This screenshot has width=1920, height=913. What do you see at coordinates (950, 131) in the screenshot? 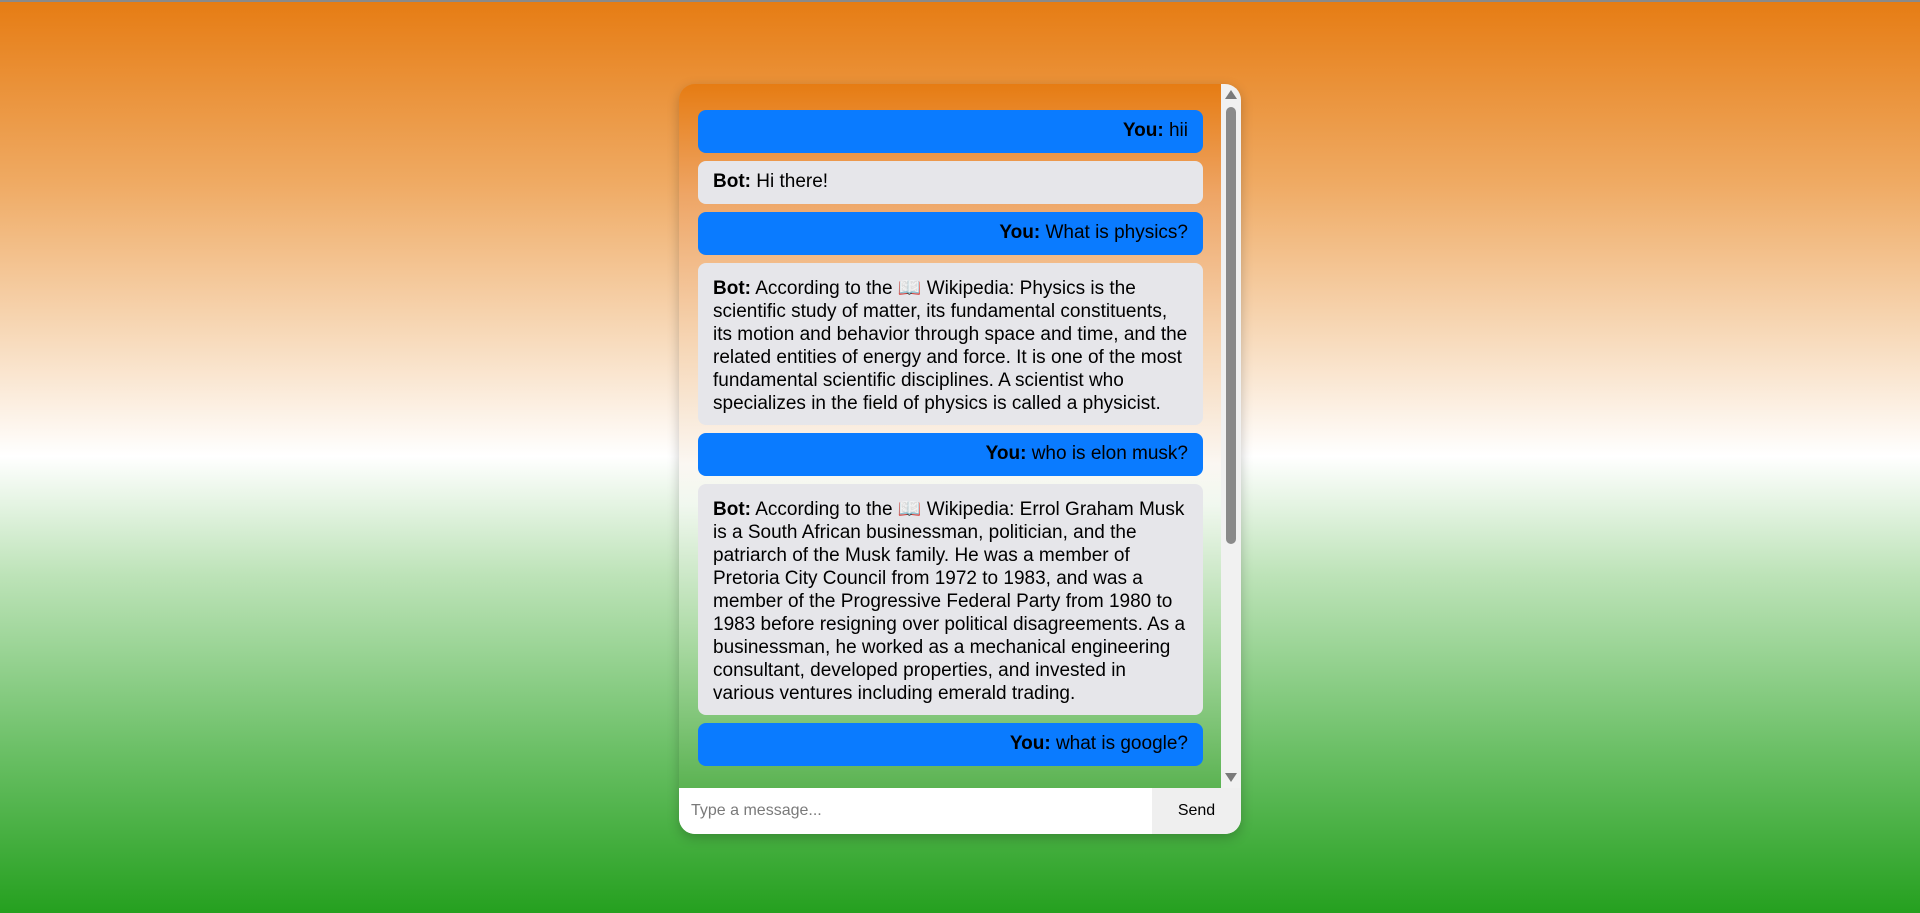
I see `user-message: You: hii` at bounding box center [950, 131].